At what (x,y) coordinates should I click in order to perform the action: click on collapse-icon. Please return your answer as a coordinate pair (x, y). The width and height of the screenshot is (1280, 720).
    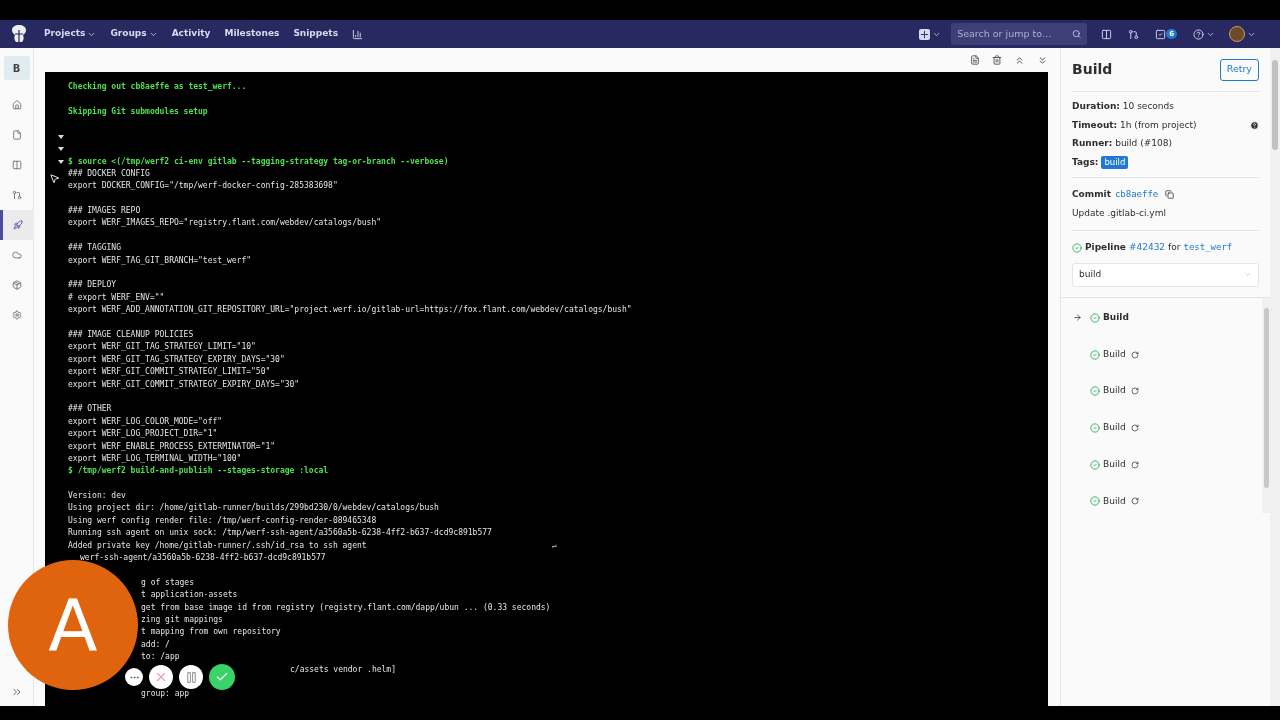
    Looking at the image, I should click on (16, 692).